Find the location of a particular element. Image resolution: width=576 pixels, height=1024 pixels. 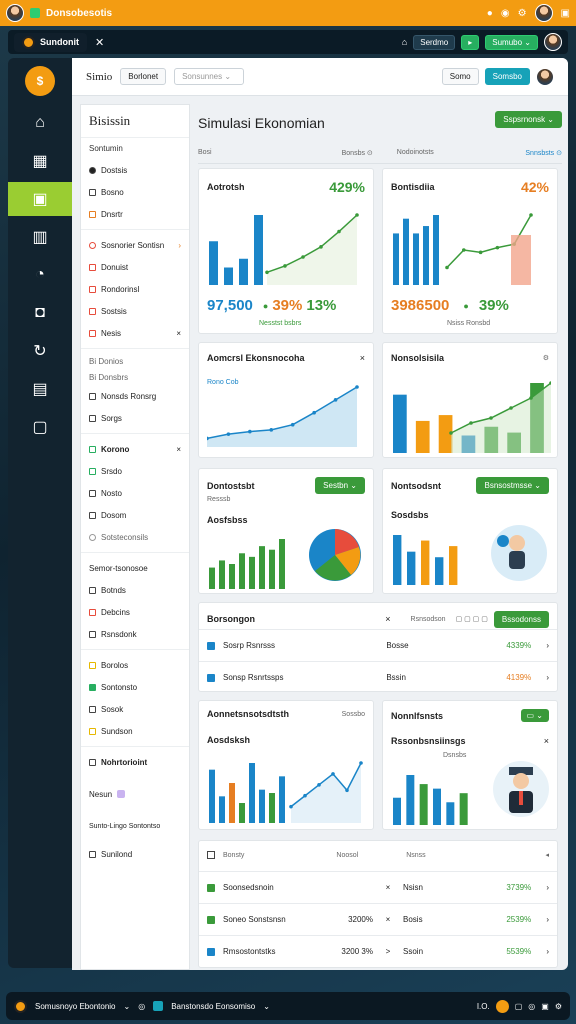

card-button: ▭ ⌄ is located at coordinates (534, 715).